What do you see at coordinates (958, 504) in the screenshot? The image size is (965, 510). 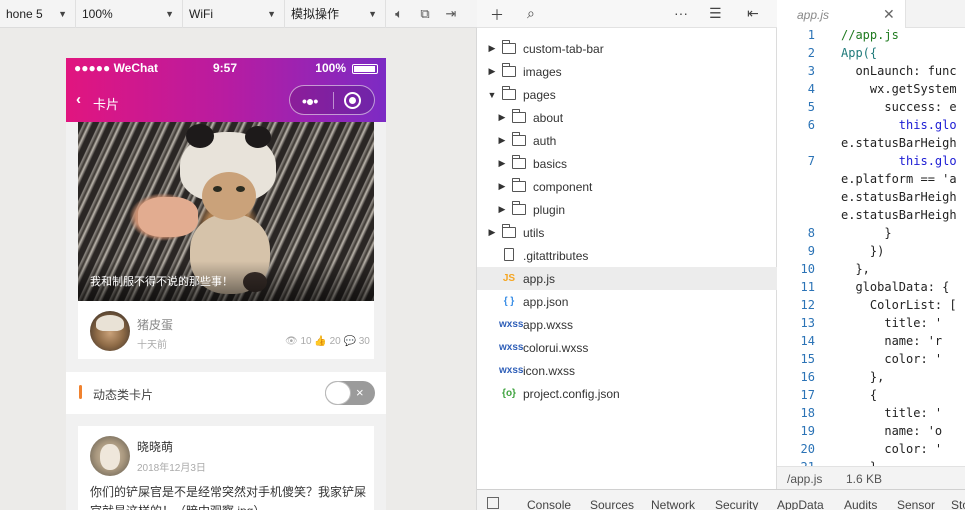 I see `tab-storage: Sto` at bounding box center [958, 504].